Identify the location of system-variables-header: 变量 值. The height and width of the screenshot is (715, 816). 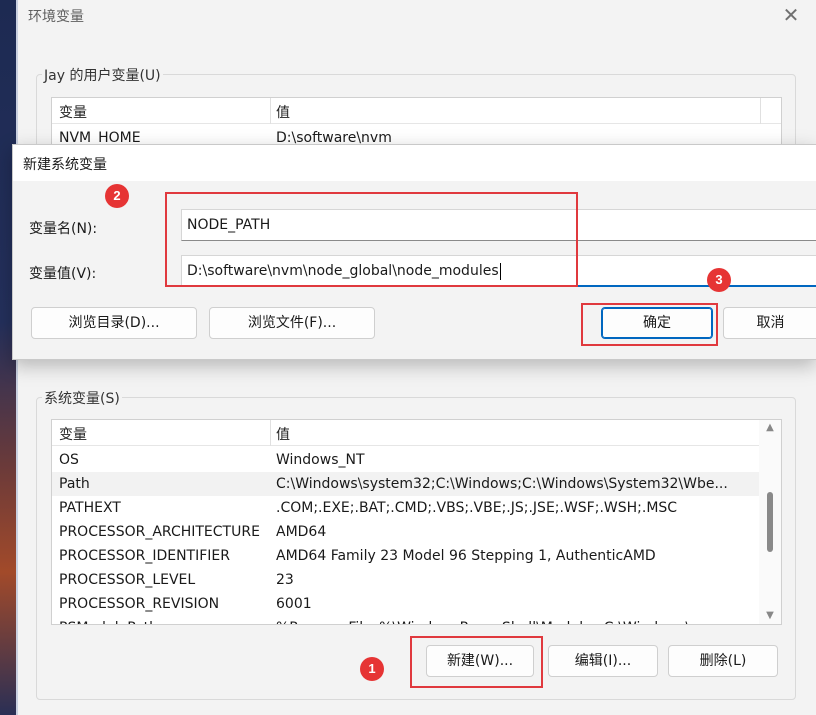
(416, 433).